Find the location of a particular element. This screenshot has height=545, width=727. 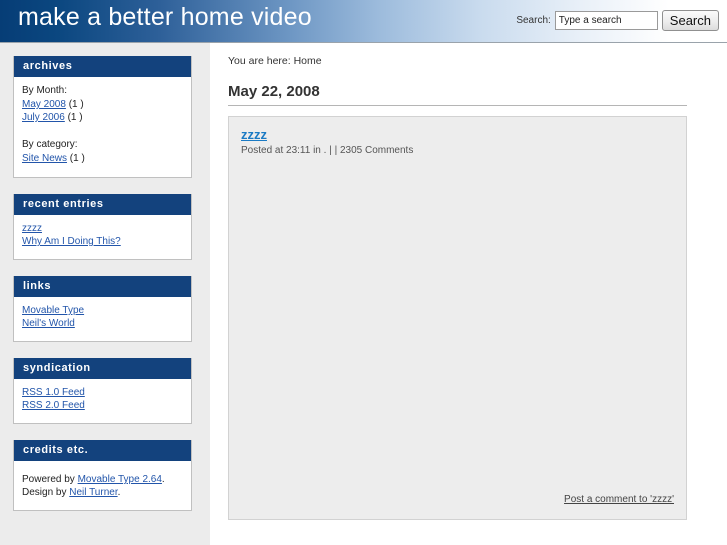

search-button: Search is located at coordinates (690, 20).